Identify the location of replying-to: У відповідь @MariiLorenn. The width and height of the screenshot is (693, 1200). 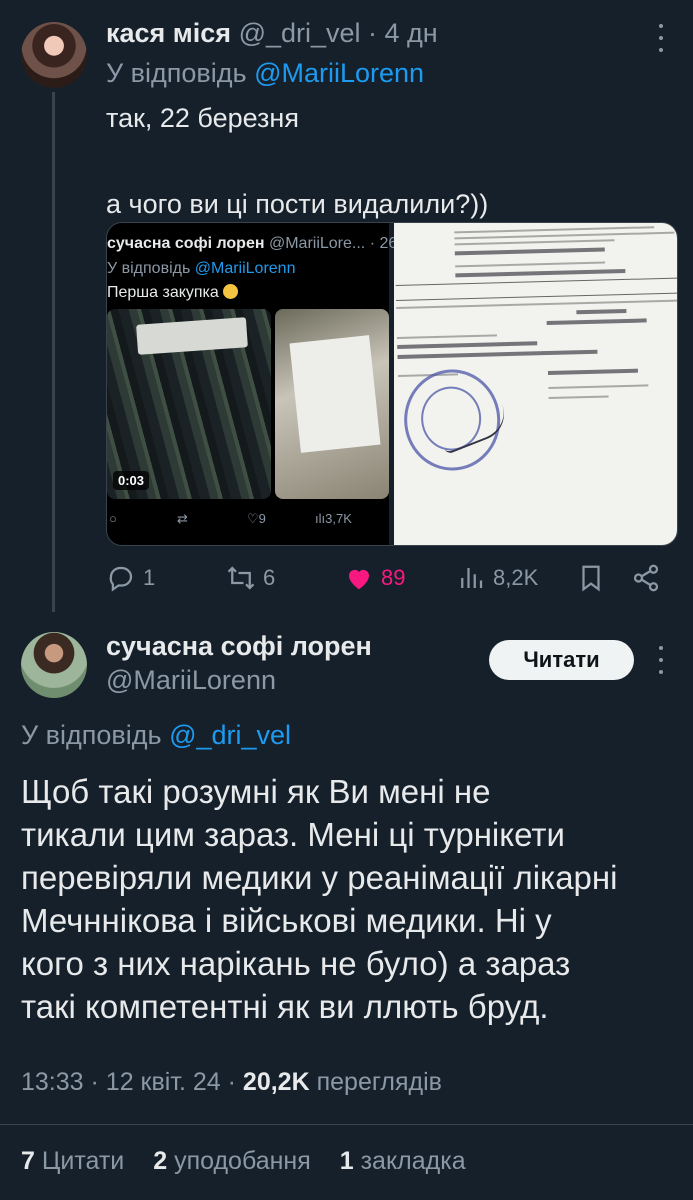
(265, 73).